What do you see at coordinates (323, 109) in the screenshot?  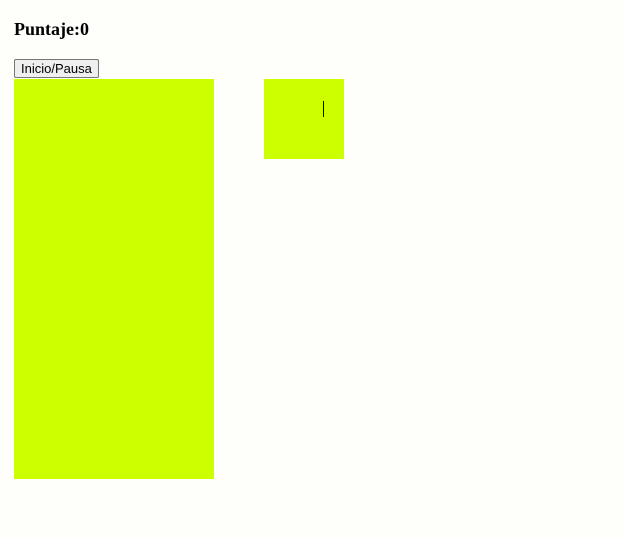 I see `text-cursor` at bounding box center [323, 109].